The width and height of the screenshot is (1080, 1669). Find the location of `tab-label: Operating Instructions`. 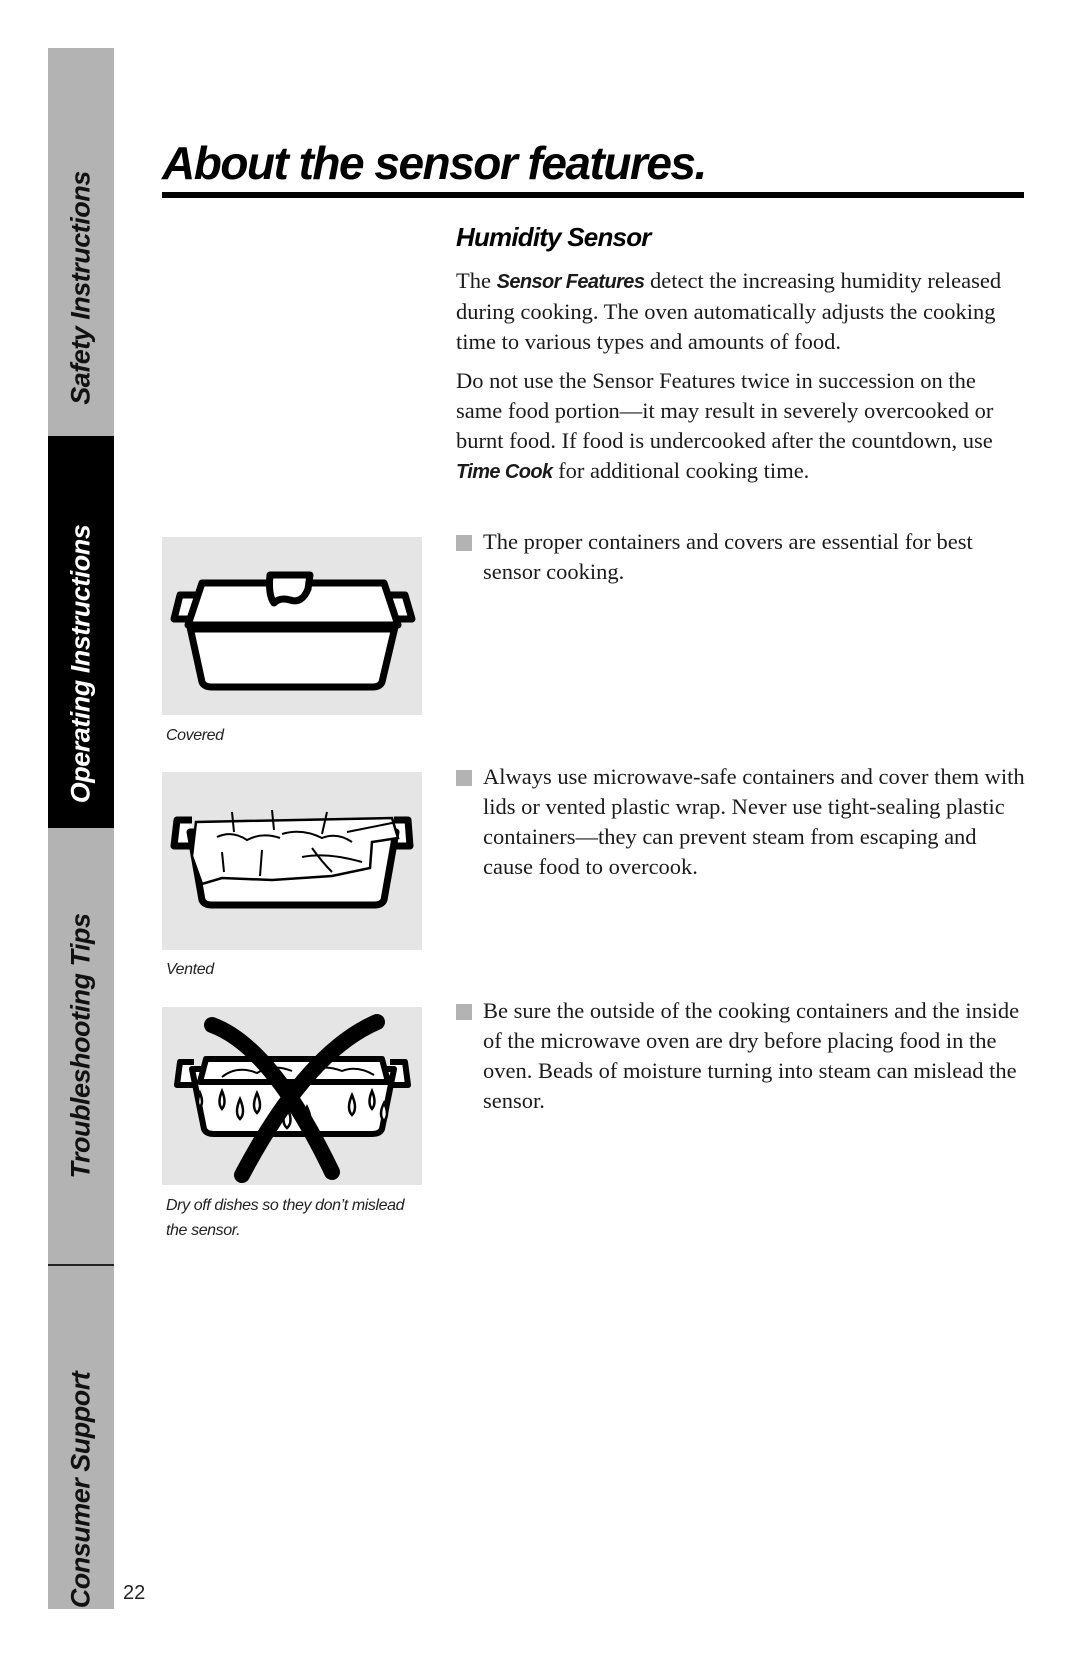

tab-label: Operating Instructions is located at coordinates (80, 664).